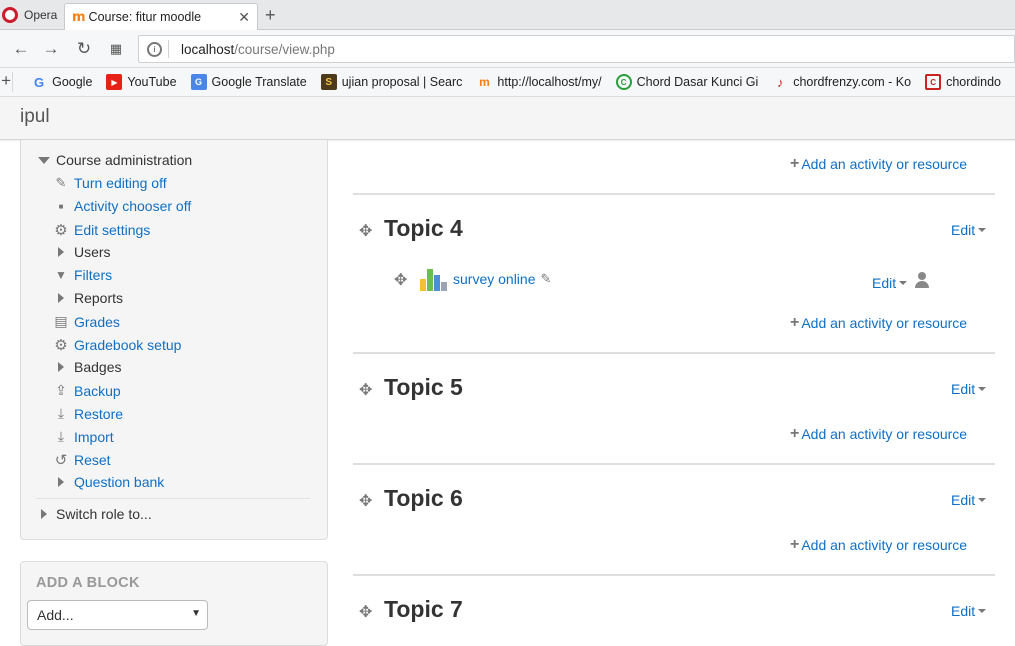 The width and height of the screenshot is (1015, 646). Describe the element at coordinates (208, 49) in the screenshot. I see `url-host: localhost` at that location.